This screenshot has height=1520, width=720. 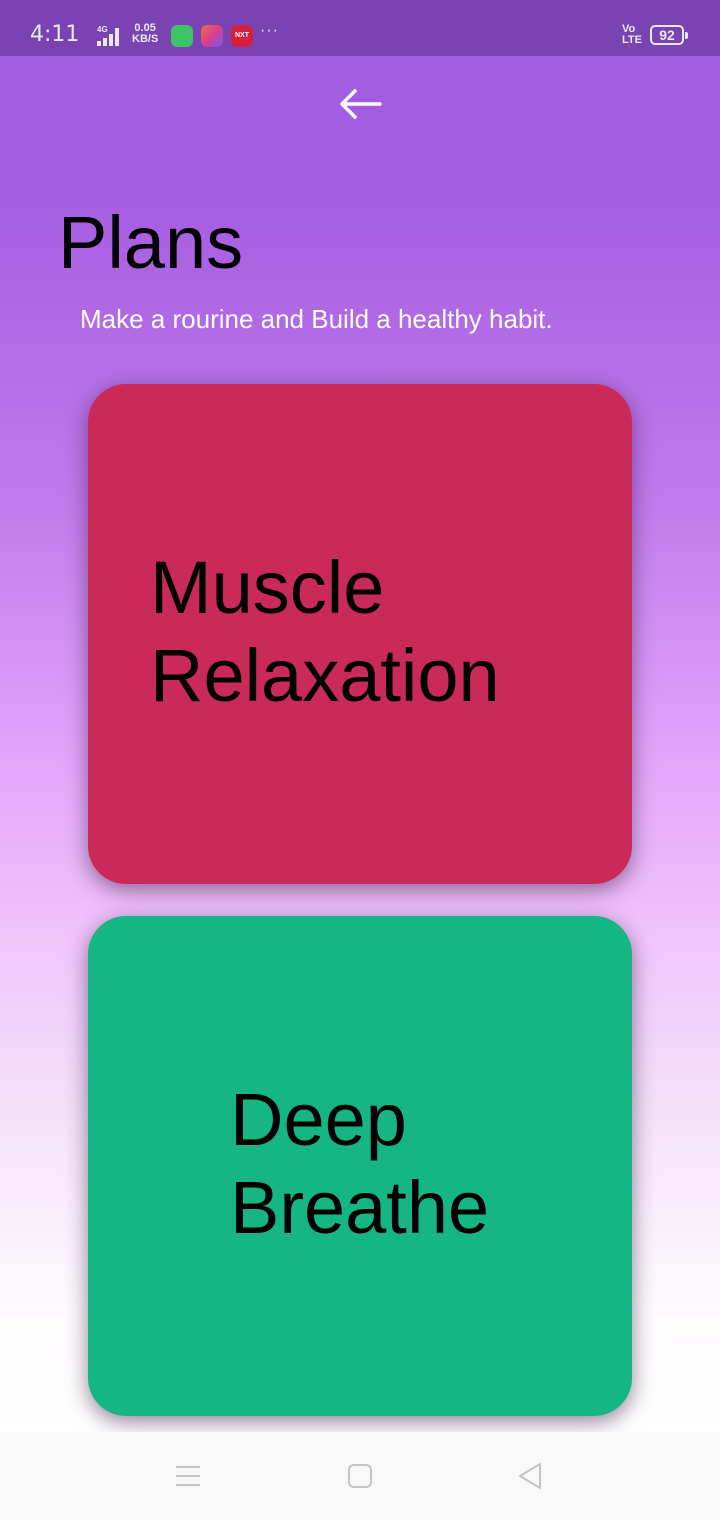 I want to click on status-time: 4:11, so click(x=55, y=34).